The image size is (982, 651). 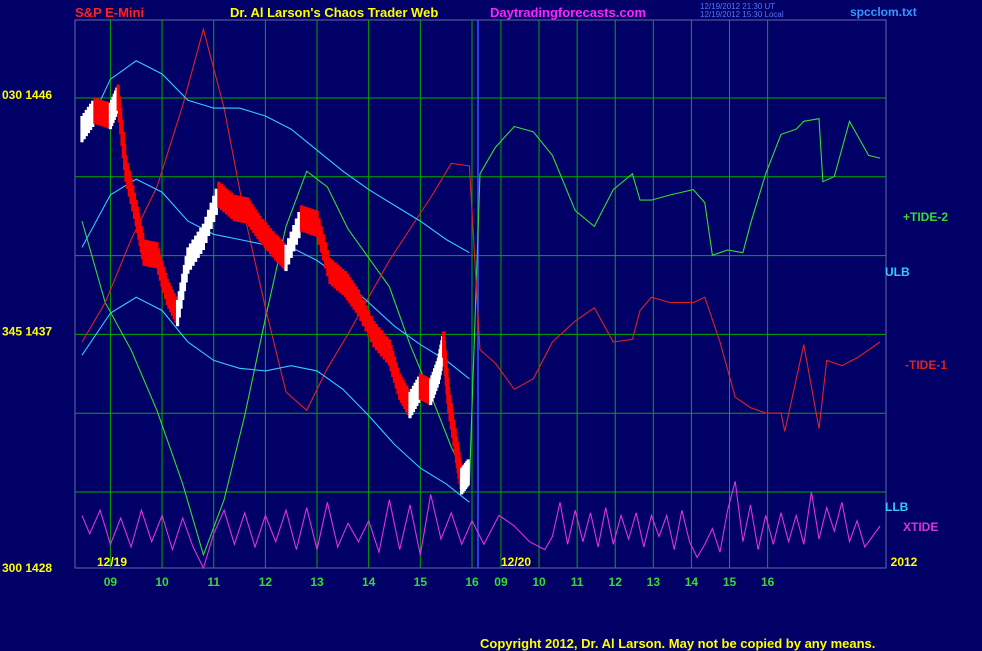 What do you see at coordinates (568, 12) in the screenshot?
I see `site-link: Daytradingforecasts.com` at bounding box center [568, 12].